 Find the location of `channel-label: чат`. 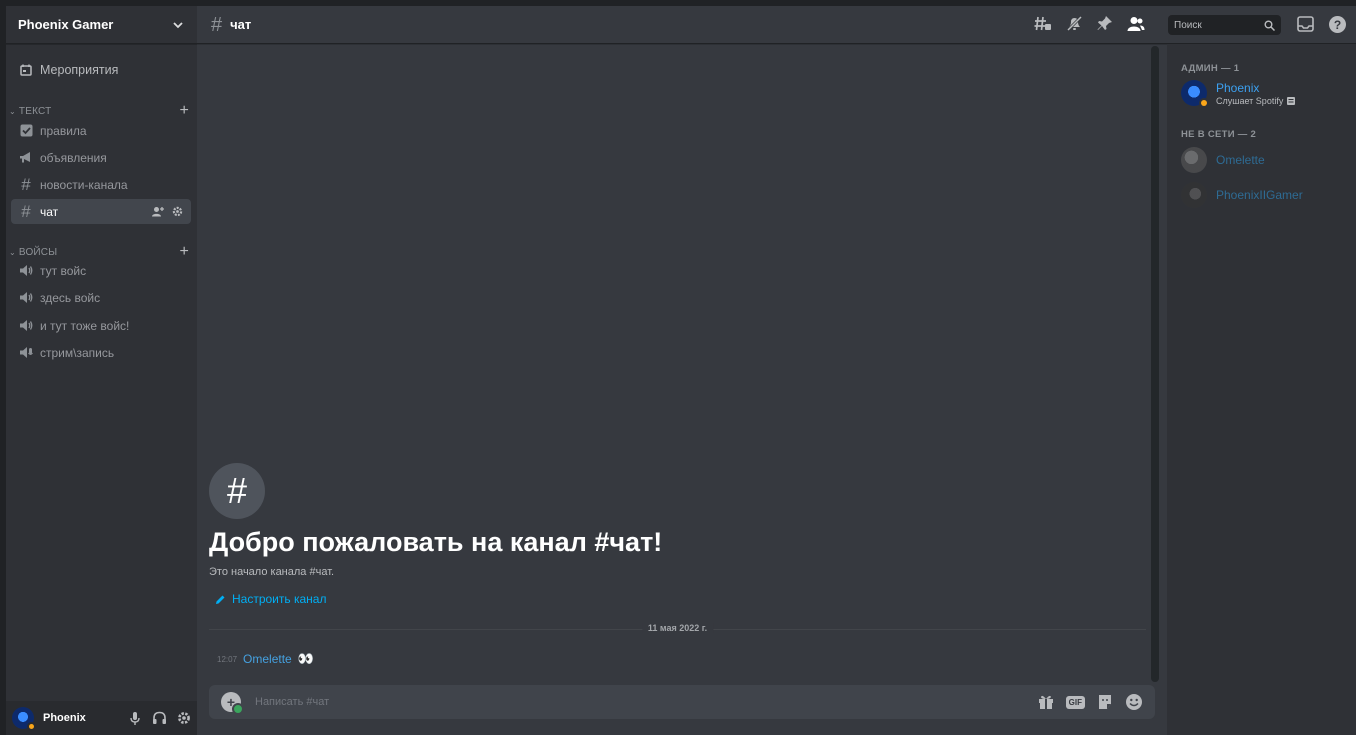

channel-label: чат is located at coordinates (49, 211).